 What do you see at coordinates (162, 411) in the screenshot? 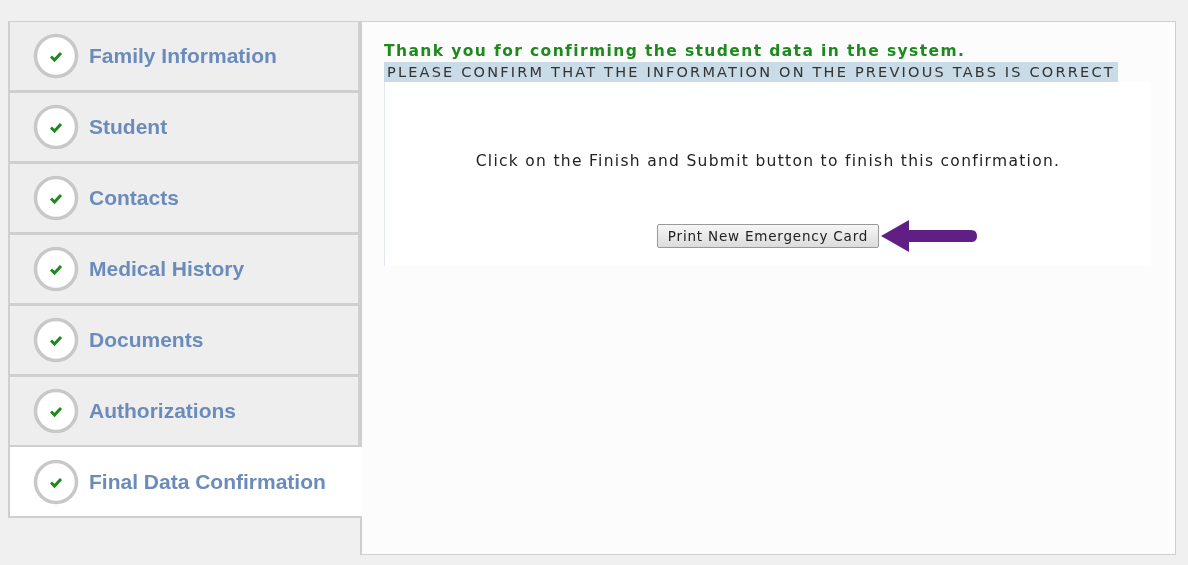
I see `tab-label: Authorizations` at bounding box center [162, 411].